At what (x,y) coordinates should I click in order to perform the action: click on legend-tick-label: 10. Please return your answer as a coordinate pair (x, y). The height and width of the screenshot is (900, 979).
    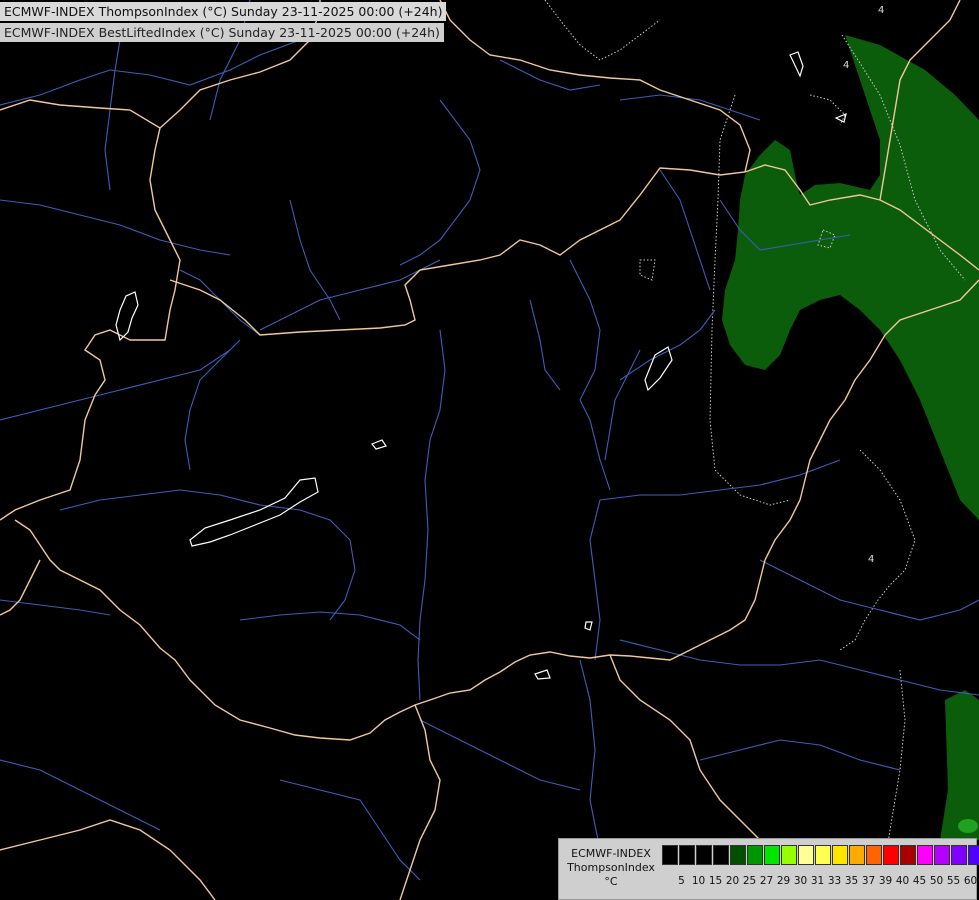
    Looking at the image, I should click on (698, 881).